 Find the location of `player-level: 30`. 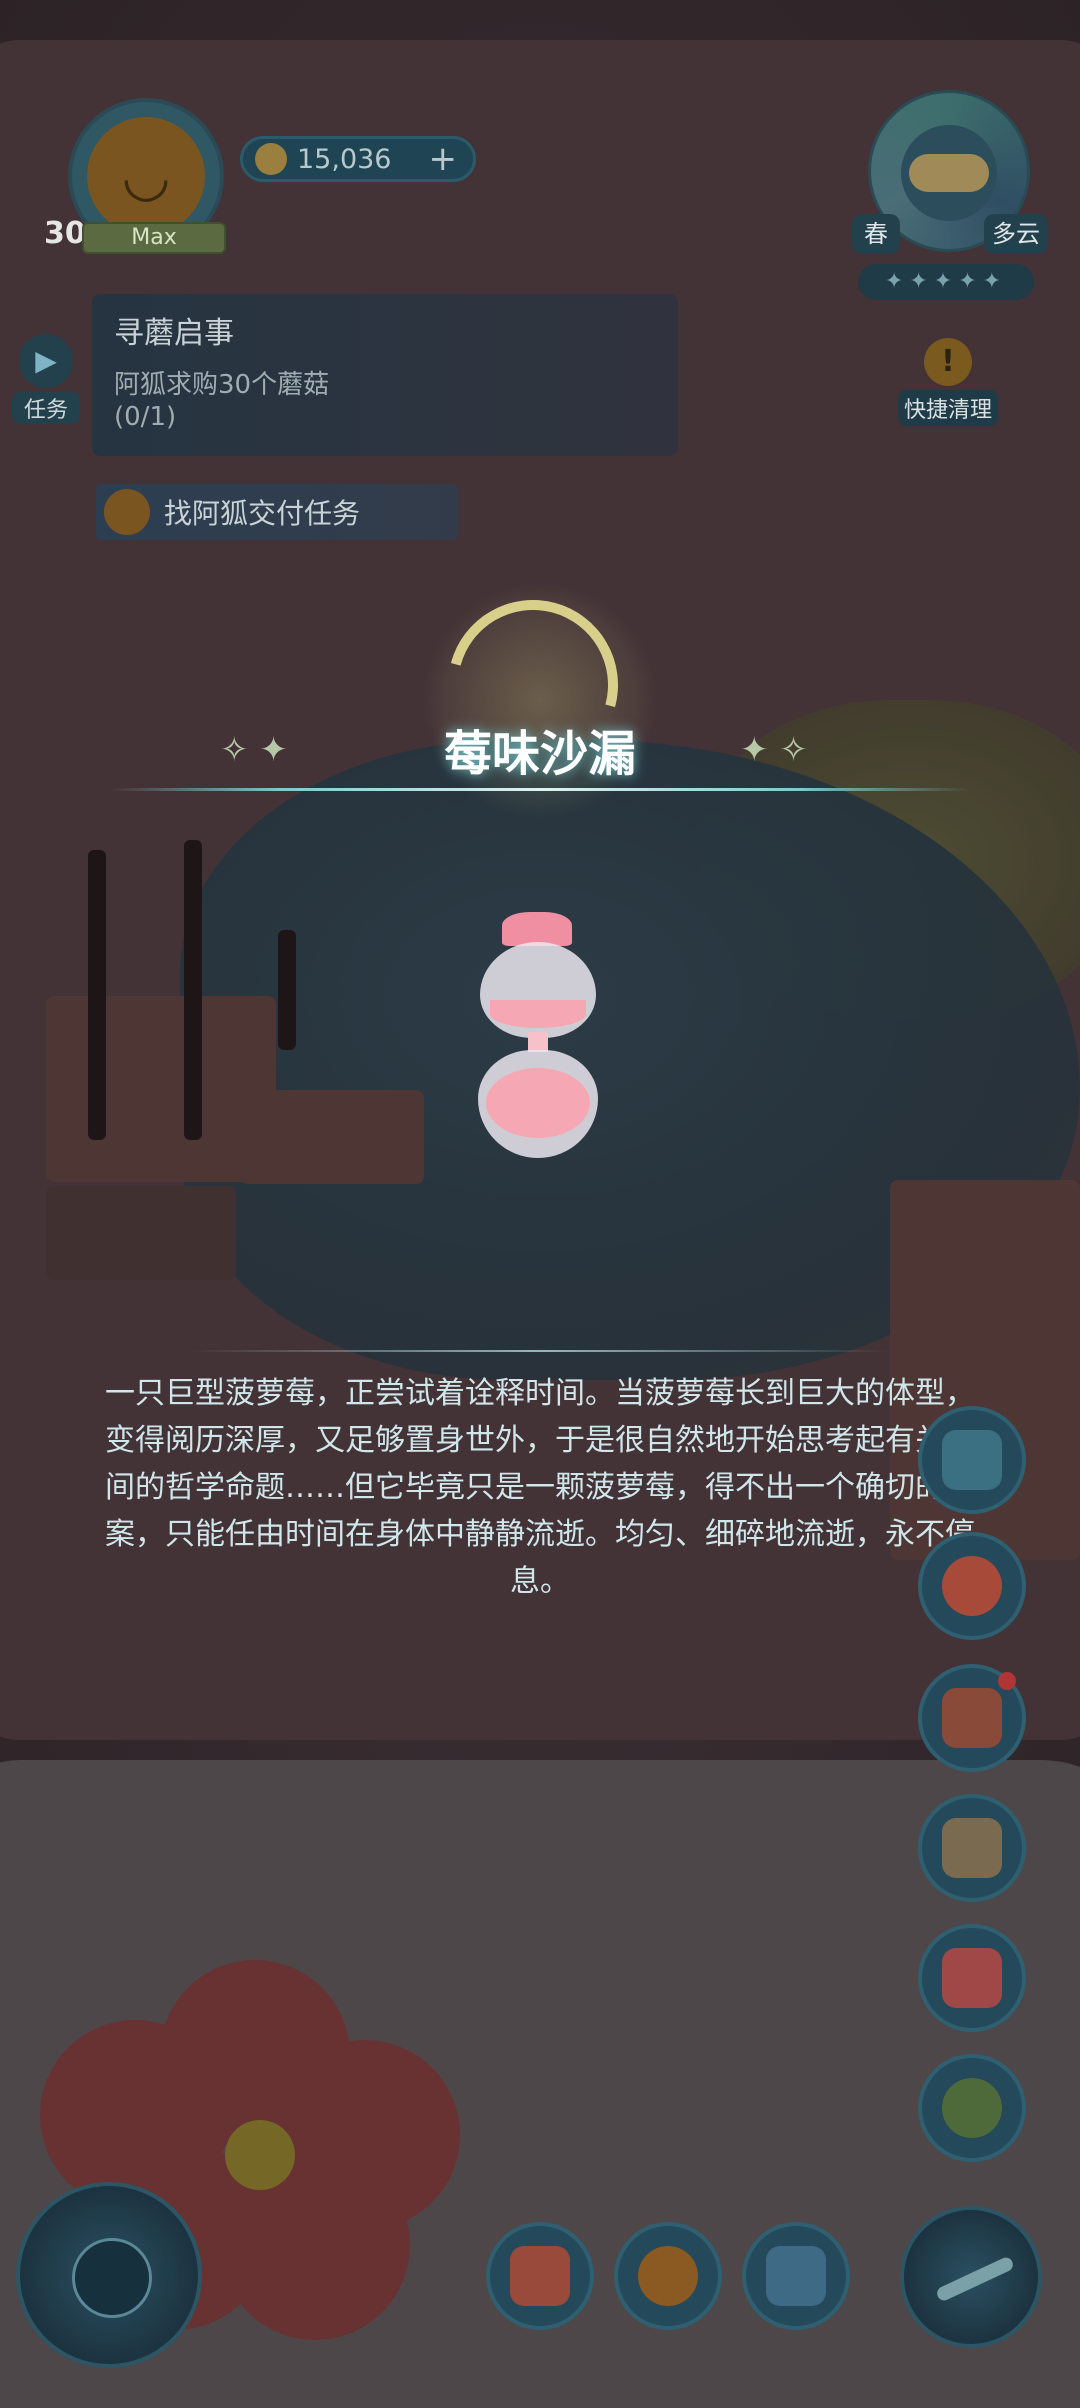

player-level: 30 is located at coordinates (65, 233).